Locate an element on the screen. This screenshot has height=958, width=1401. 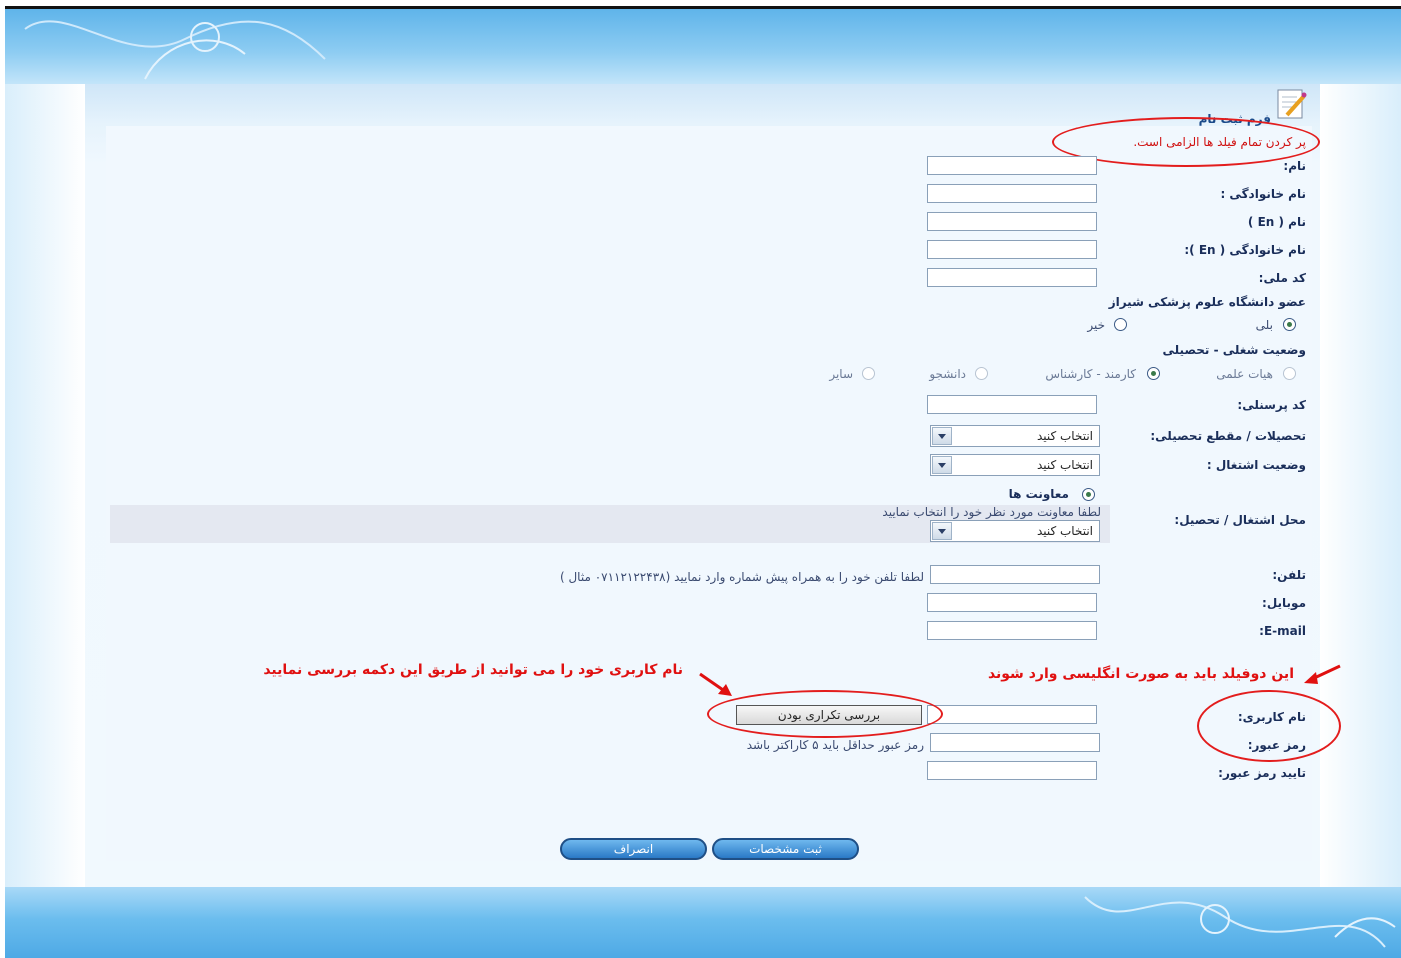
job-other-radio is located at coordinates (868, 373).